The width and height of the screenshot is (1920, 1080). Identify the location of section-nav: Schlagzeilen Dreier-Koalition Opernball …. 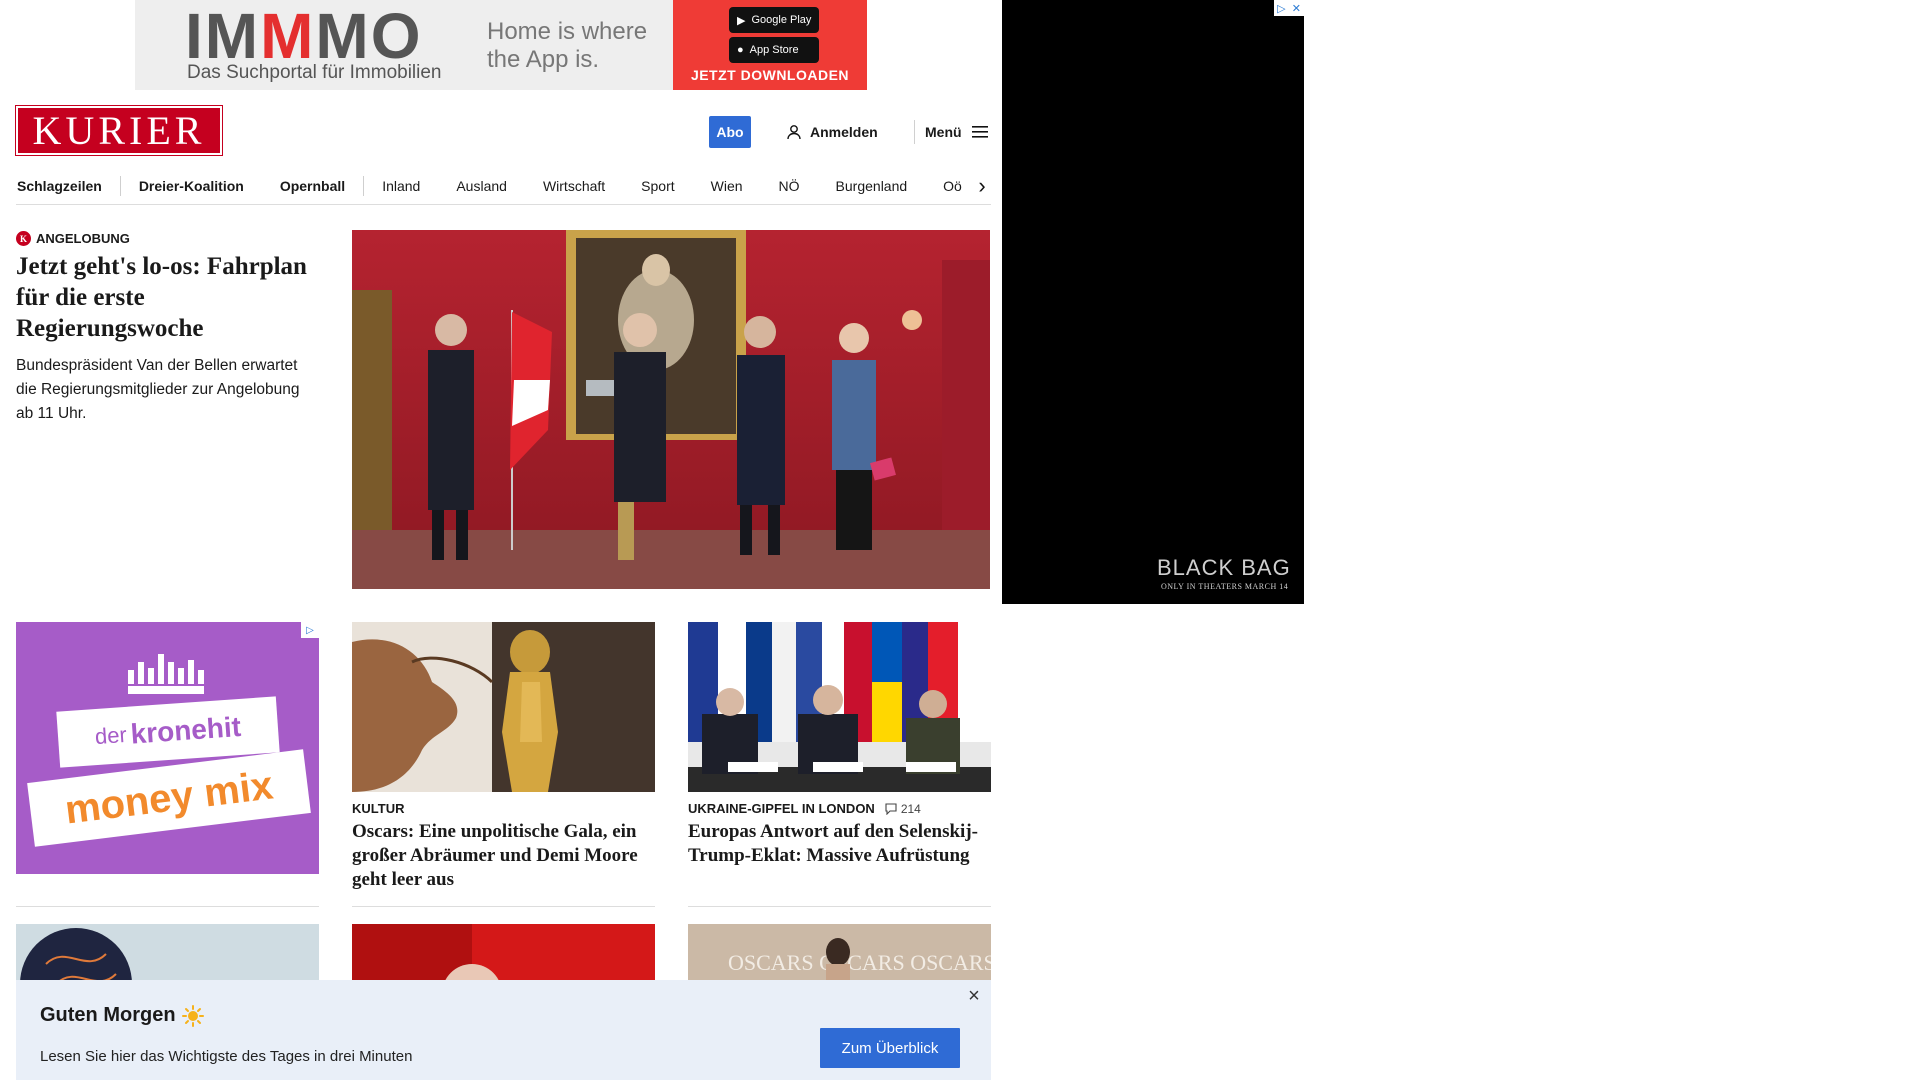
(503, 186).